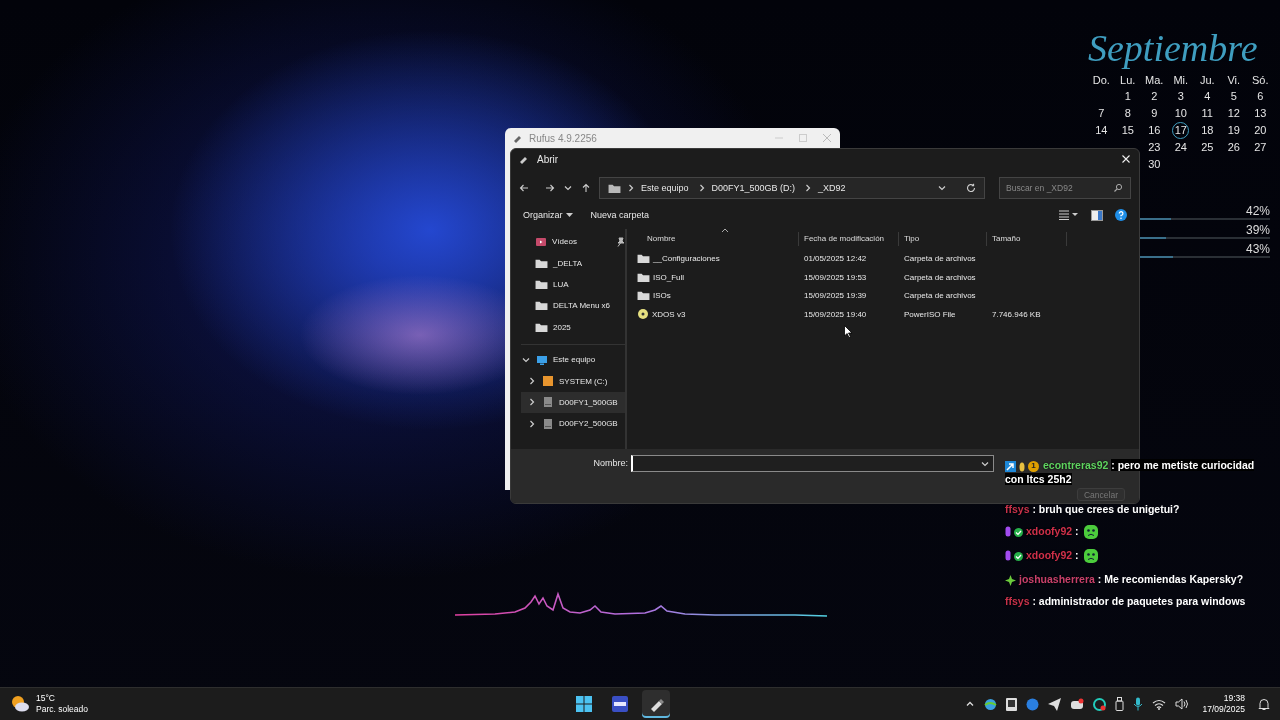 This screenshot has width=1280, height=720. What do you see at coordinates (1077, 704) in the screenshot?
I see `gamepad-icon` at bounding box center [1077, 704].